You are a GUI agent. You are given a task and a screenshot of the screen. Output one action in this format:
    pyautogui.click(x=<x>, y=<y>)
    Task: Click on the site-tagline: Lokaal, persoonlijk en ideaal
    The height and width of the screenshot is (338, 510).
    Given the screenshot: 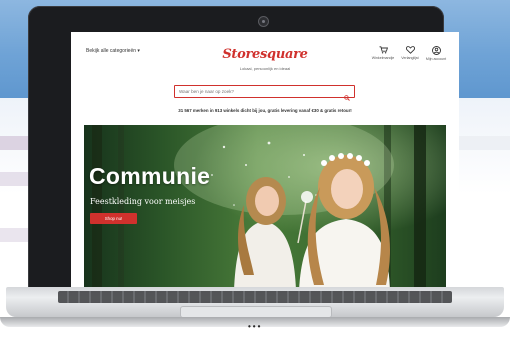 What is the action you would take?
    pyautogui.click(x=265, y=68)
    